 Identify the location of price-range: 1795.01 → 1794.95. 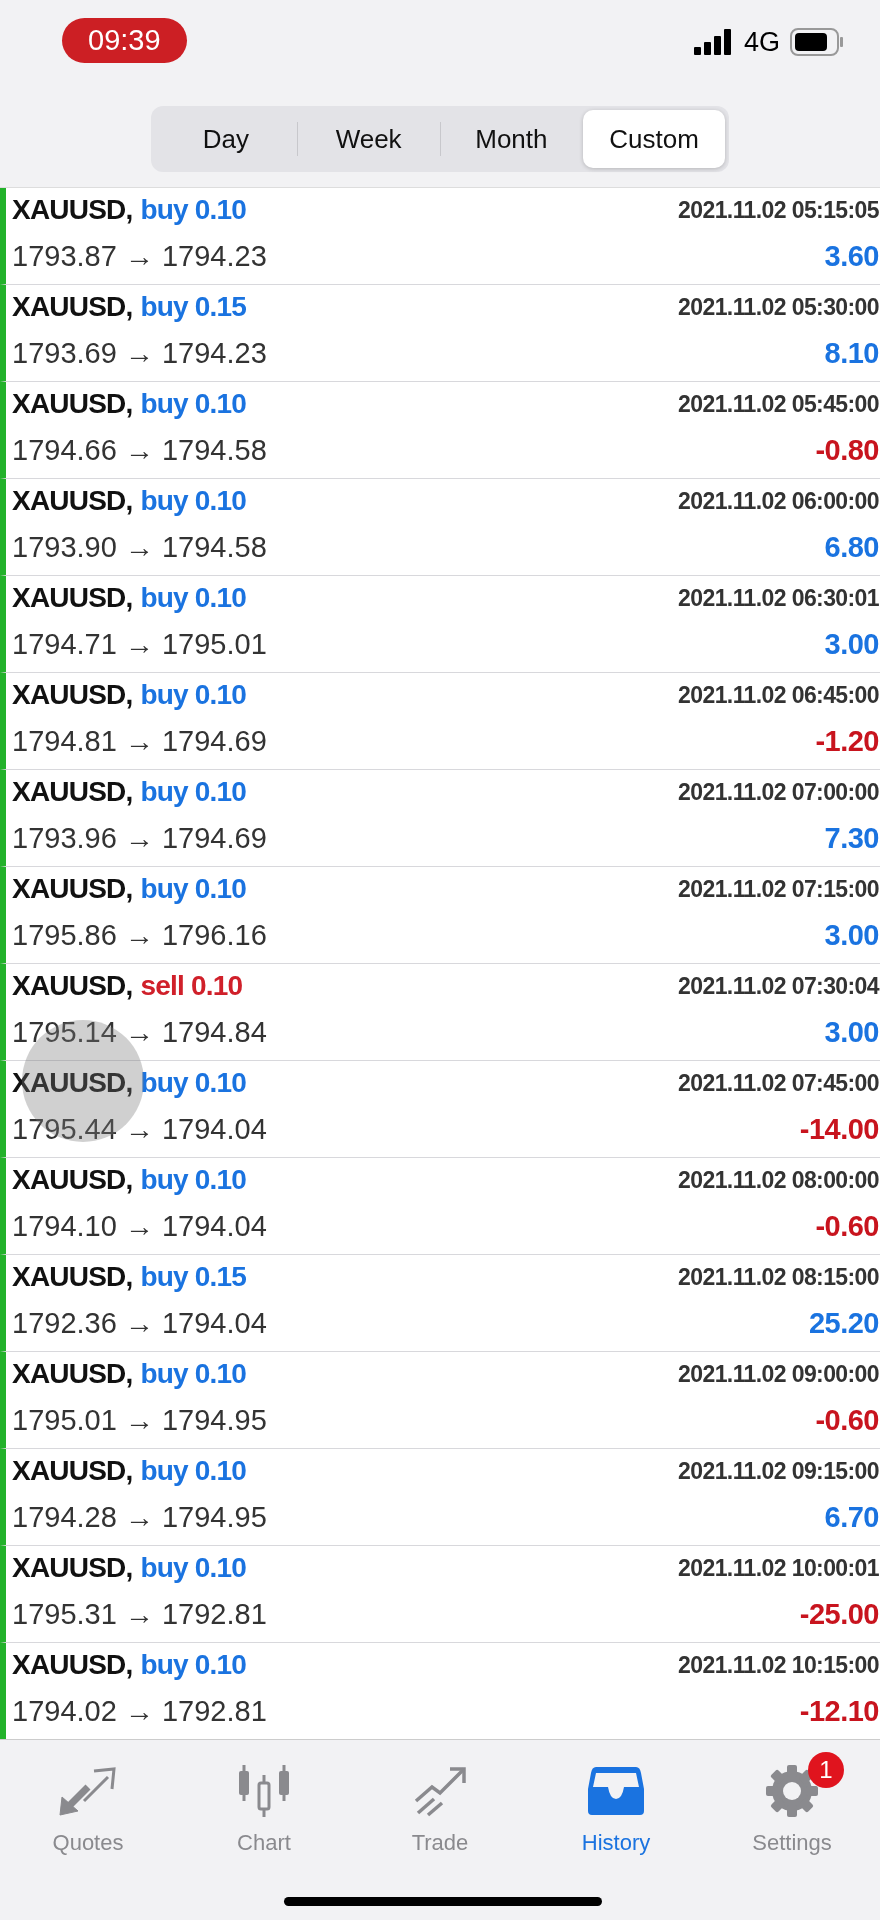
(140, 1420).